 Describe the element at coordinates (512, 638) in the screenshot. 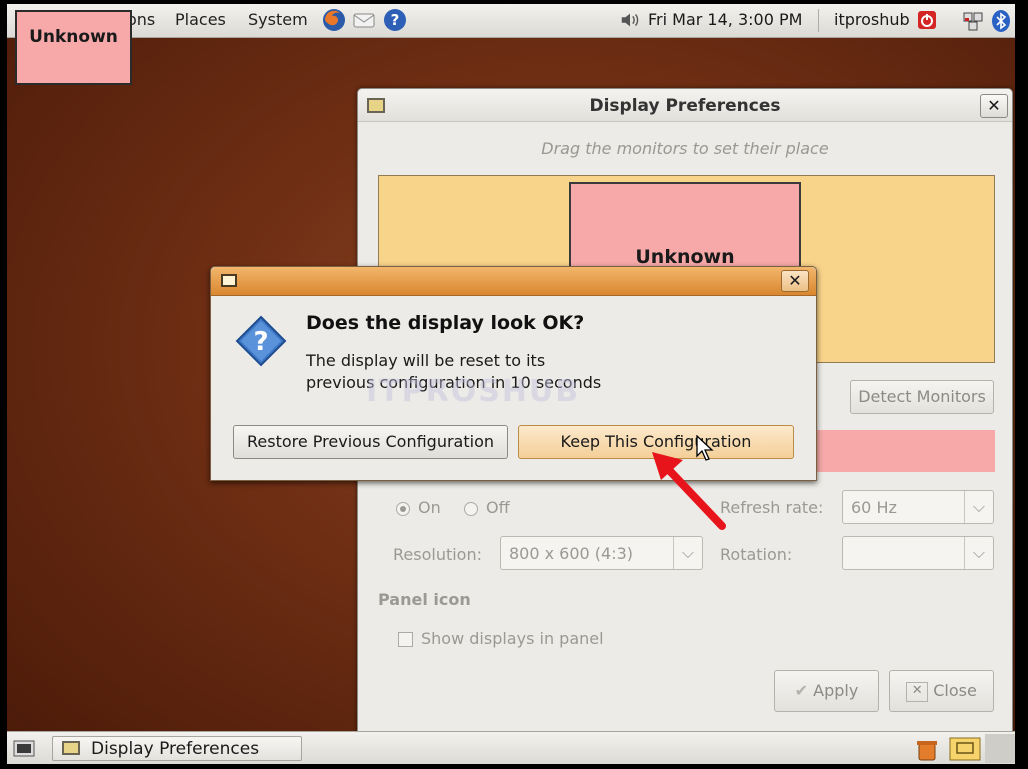

I see `show-displays-label: Show displays in panel` at that location.